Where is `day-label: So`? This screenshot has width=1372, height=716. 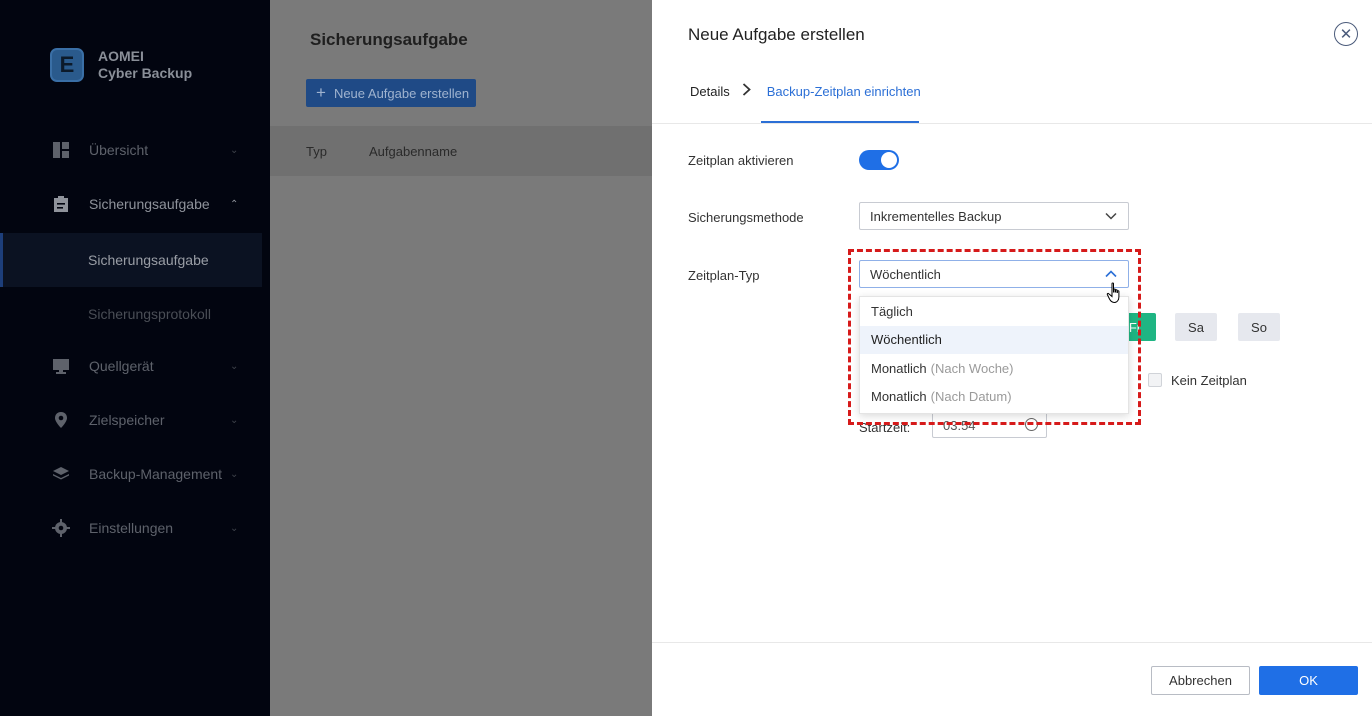 day-label: So is located at coordinates (1259, 327).